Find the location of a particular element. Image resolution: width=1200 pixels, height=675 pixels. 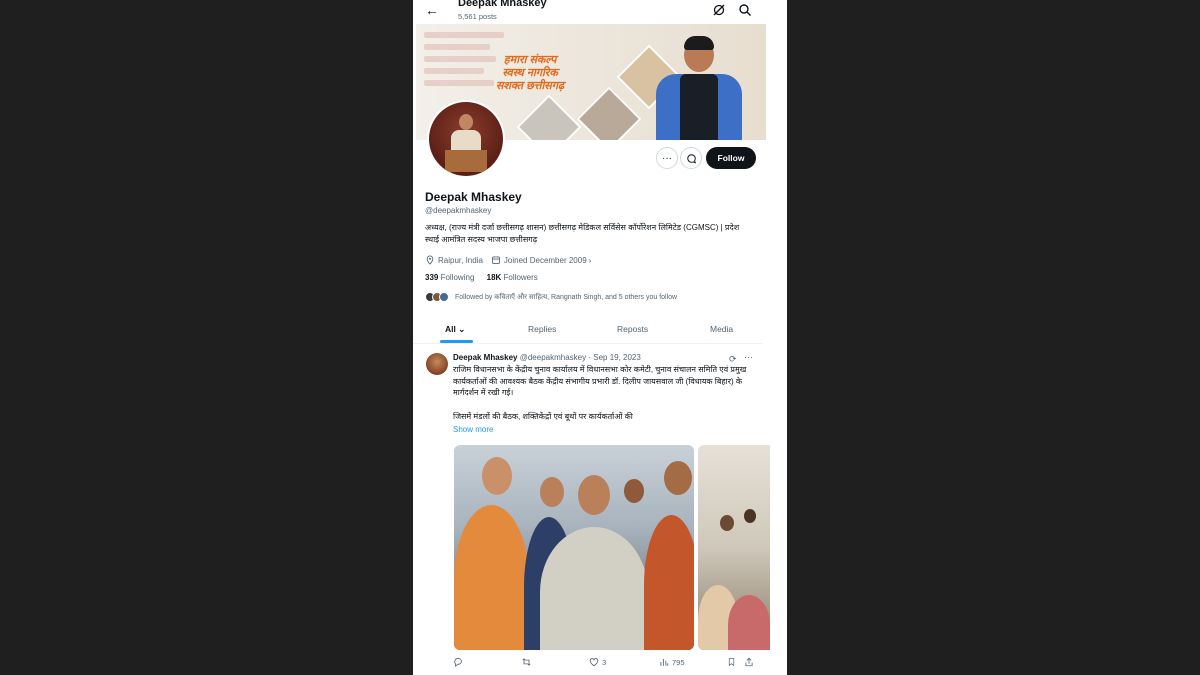

post-handle: @deepakmhaskey is located at coordinates (553, 357).